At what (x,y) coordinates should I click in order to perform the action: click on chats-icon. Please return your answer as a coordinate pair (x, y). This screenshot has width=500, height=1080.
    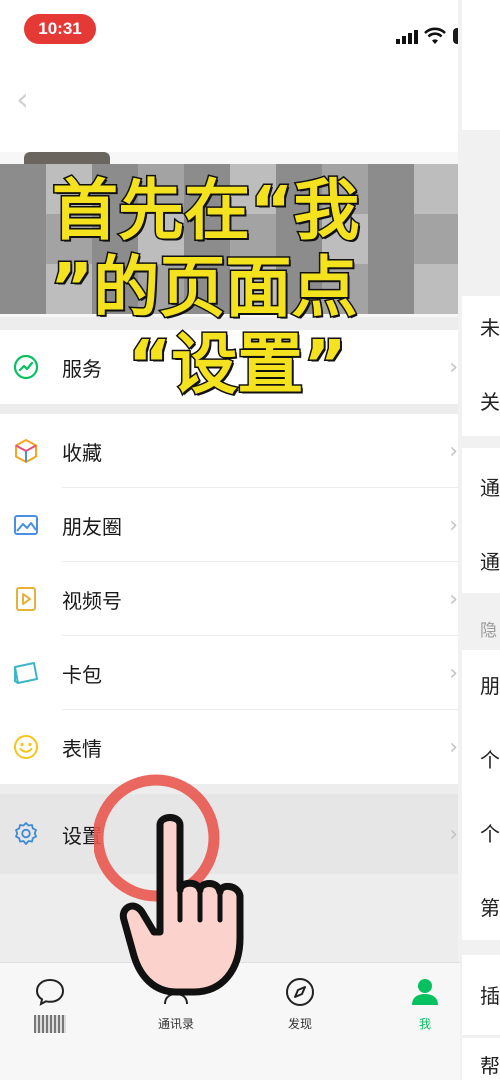
    Looking at the image, I should click on (50, 992).